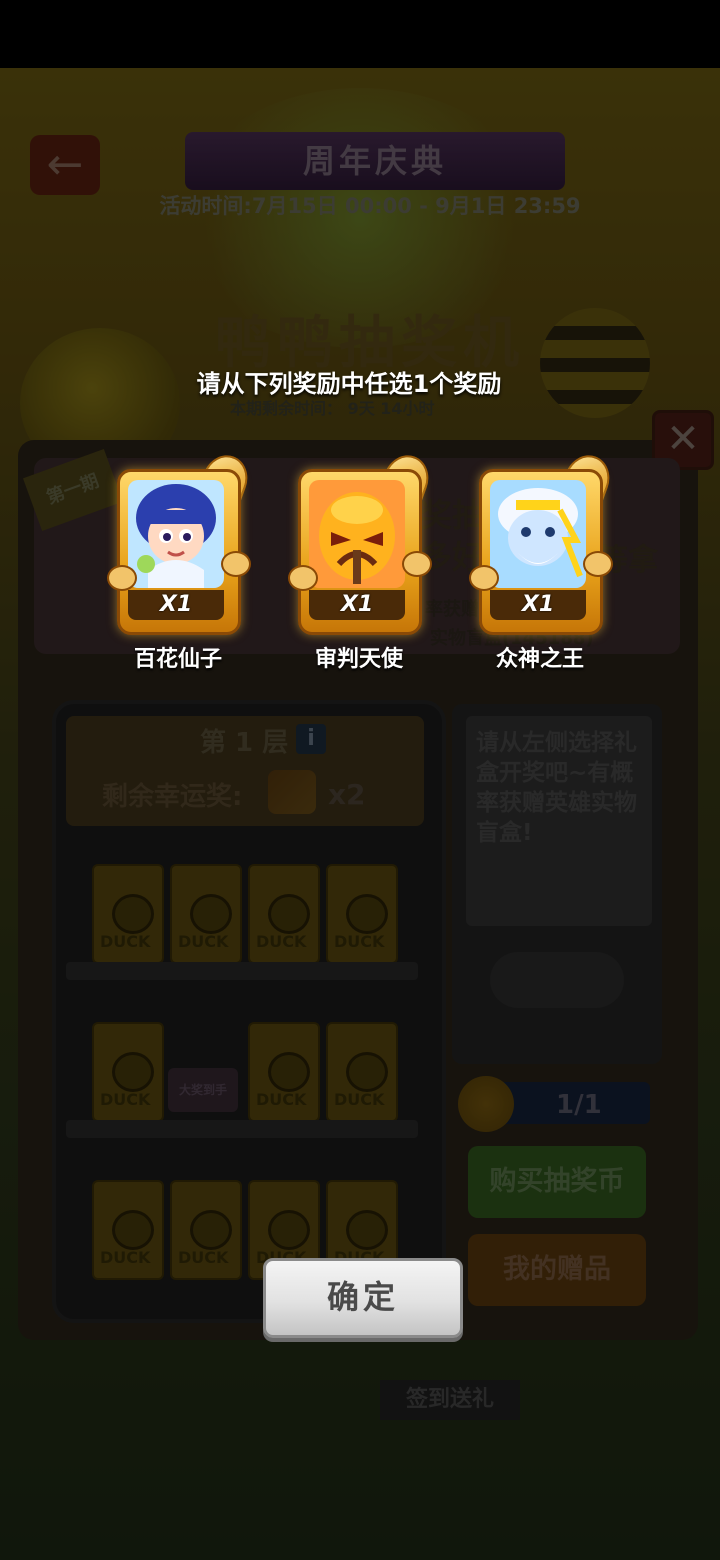 The height and width of the screenshot is (1560, 720). Describe the element at coordinates (357, 534) in the screenshot. I see `hero-portrait-angel` at that location.